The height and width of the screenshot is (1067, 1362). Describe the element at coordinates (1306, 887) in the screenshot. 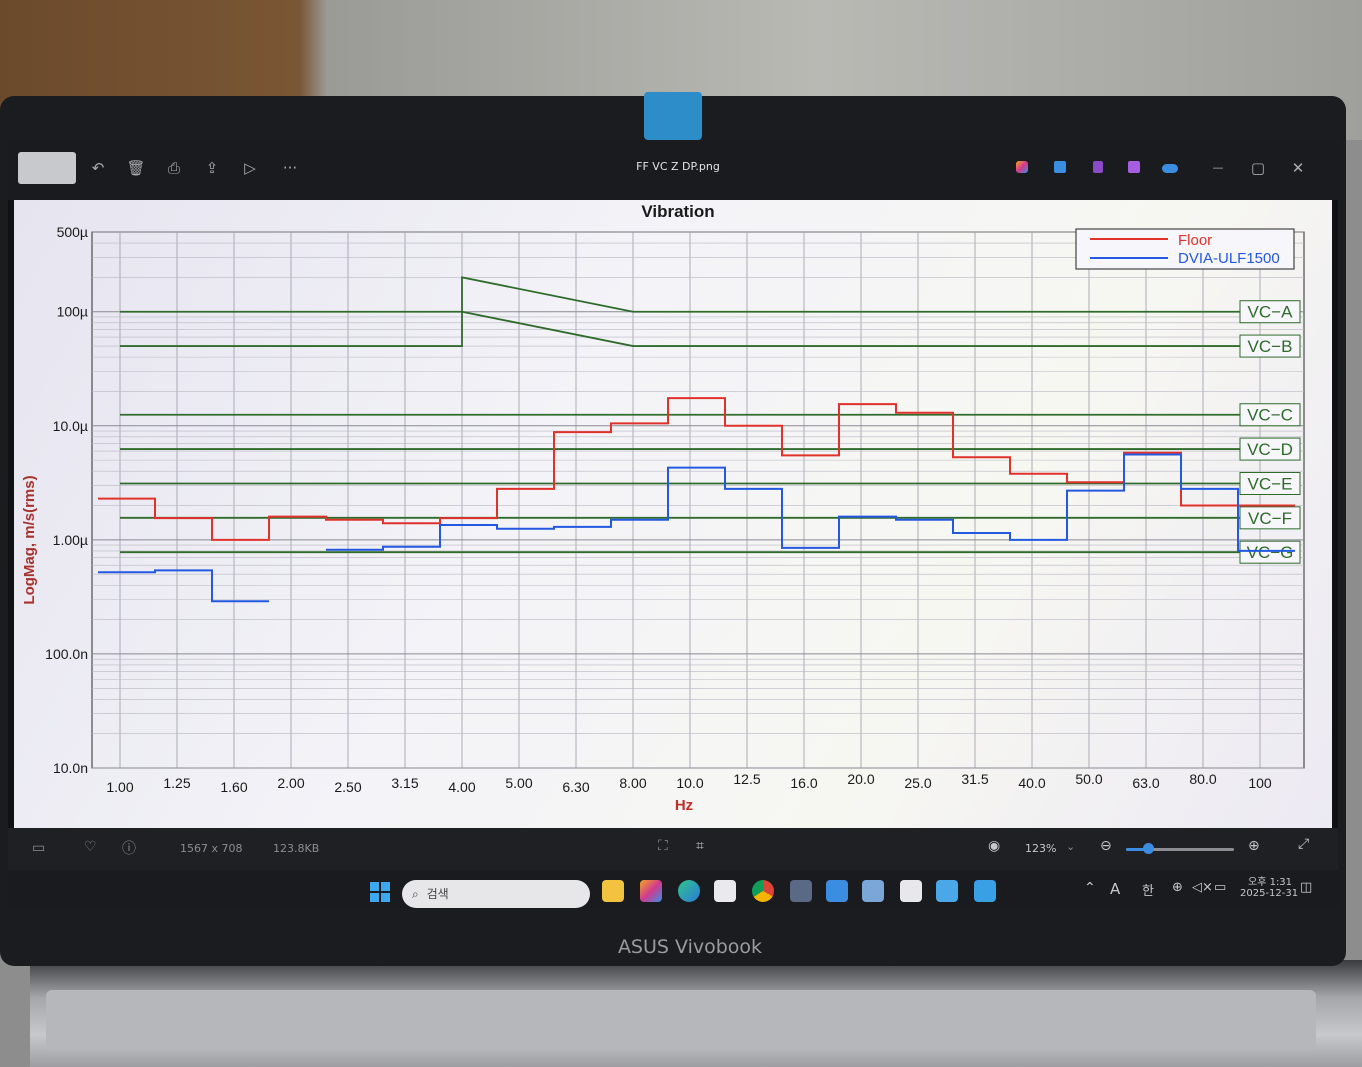

I see `notification-icon: ◫` at that location.